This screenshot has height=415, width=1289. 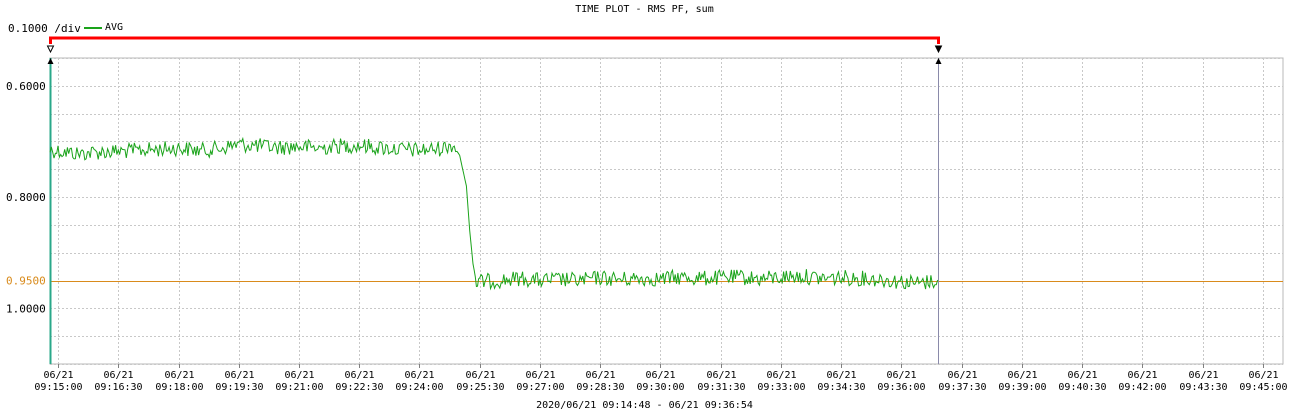 I want to click on x-tick-label: 09:36:00, so click(x=901, y=387).